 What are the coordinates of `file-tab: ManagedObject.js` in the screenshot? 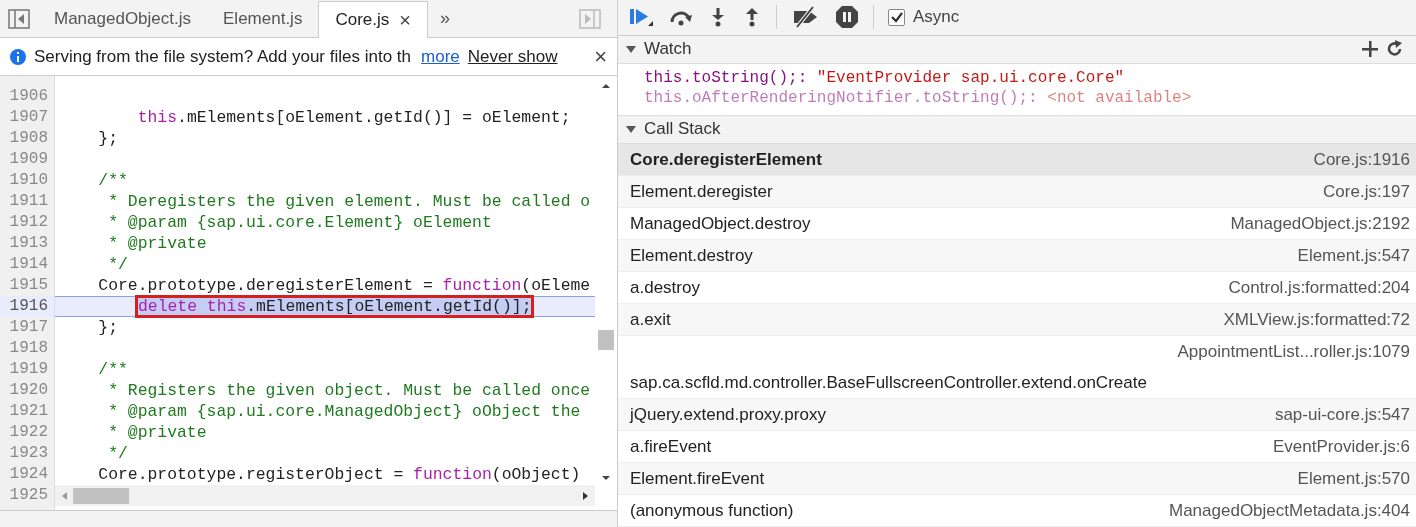 It's located at (123, 19).